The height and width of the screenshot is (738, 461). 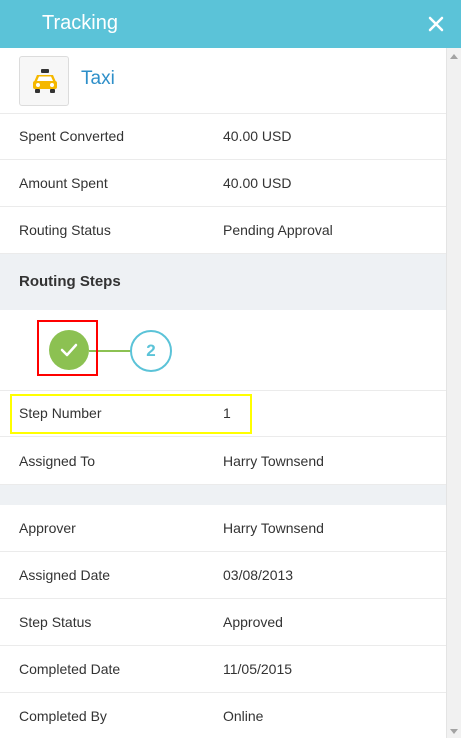 I want to click on expense-type-title: Taxi, so click(x=98, y=79).